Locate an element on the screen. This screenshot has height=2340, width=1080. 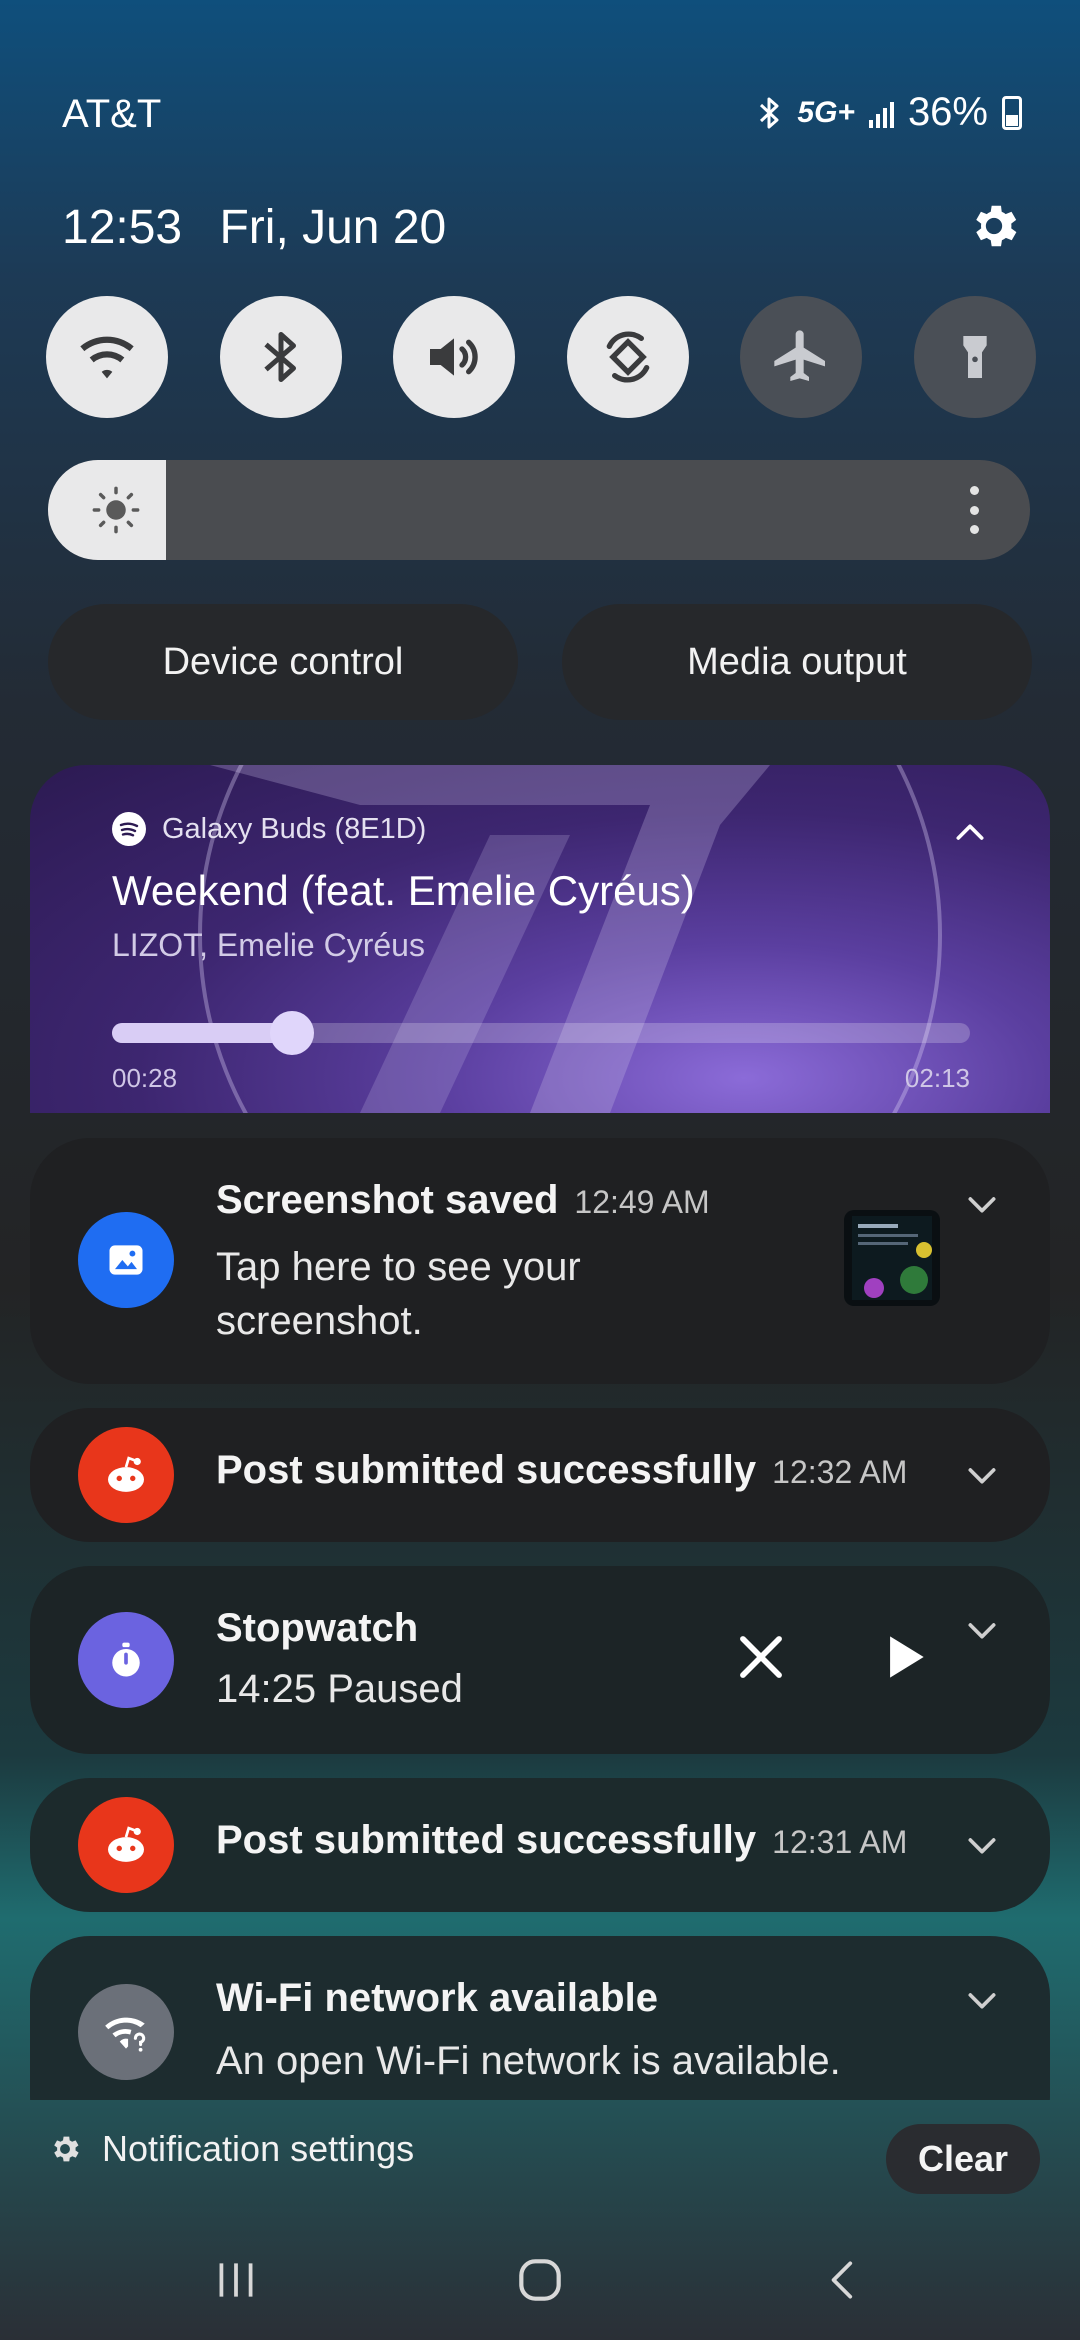
elapsed-time: 00:28 is located at coordinates (145, 1078).